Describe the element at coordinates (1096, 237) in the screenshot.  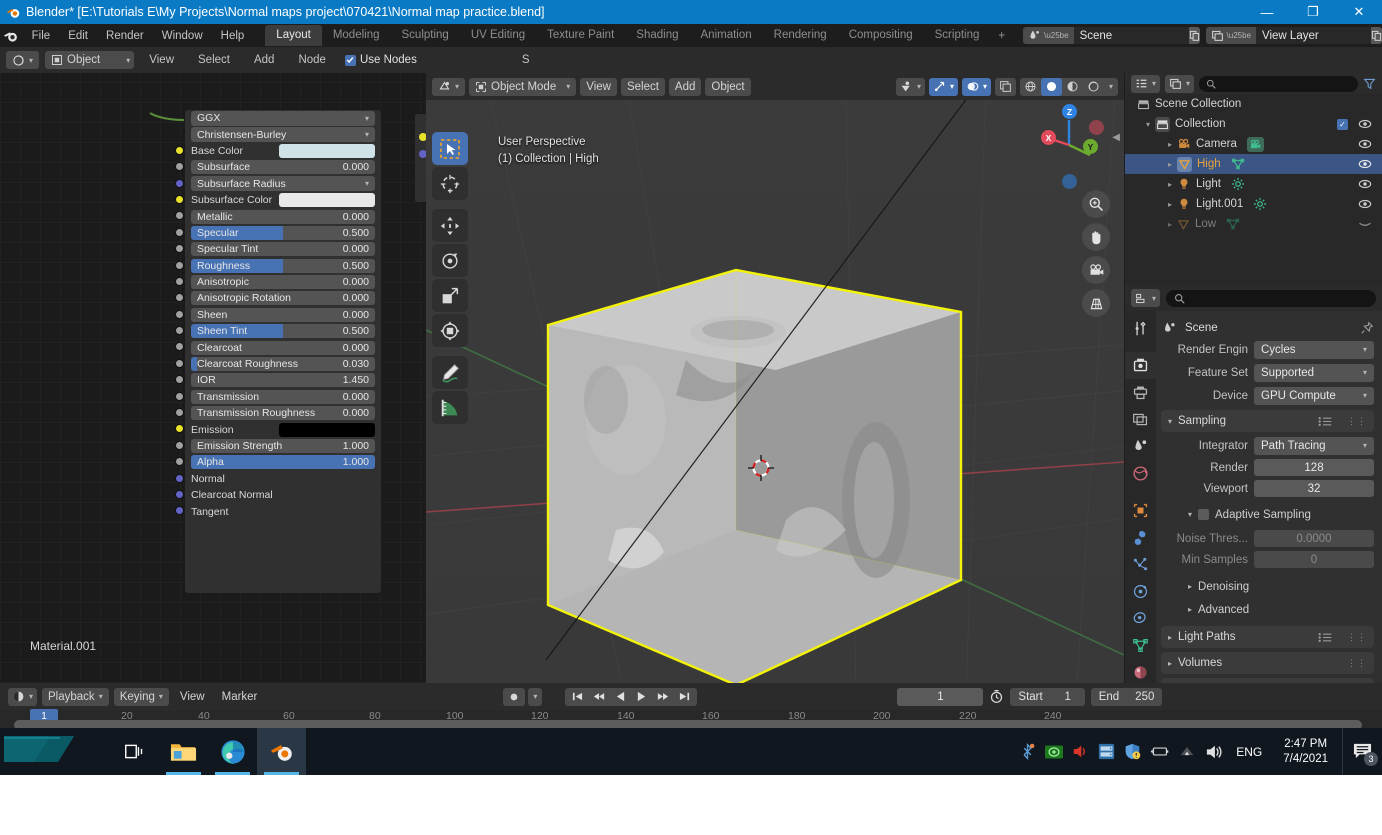
I see `hand-icon` at that location.